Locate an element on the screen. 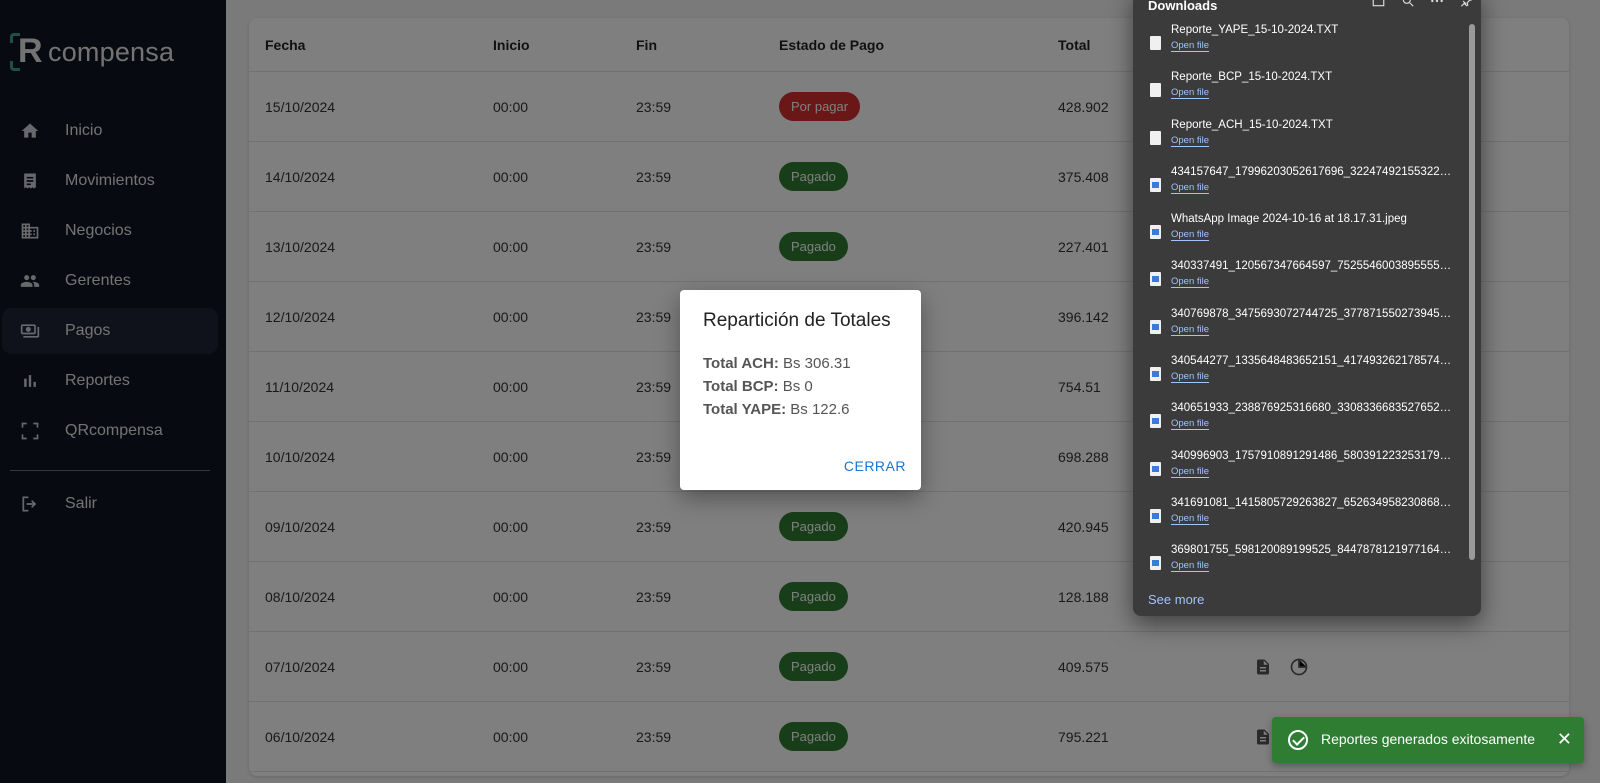  total-bcp-label: Total BCP: is located at coordinates (741, 386).